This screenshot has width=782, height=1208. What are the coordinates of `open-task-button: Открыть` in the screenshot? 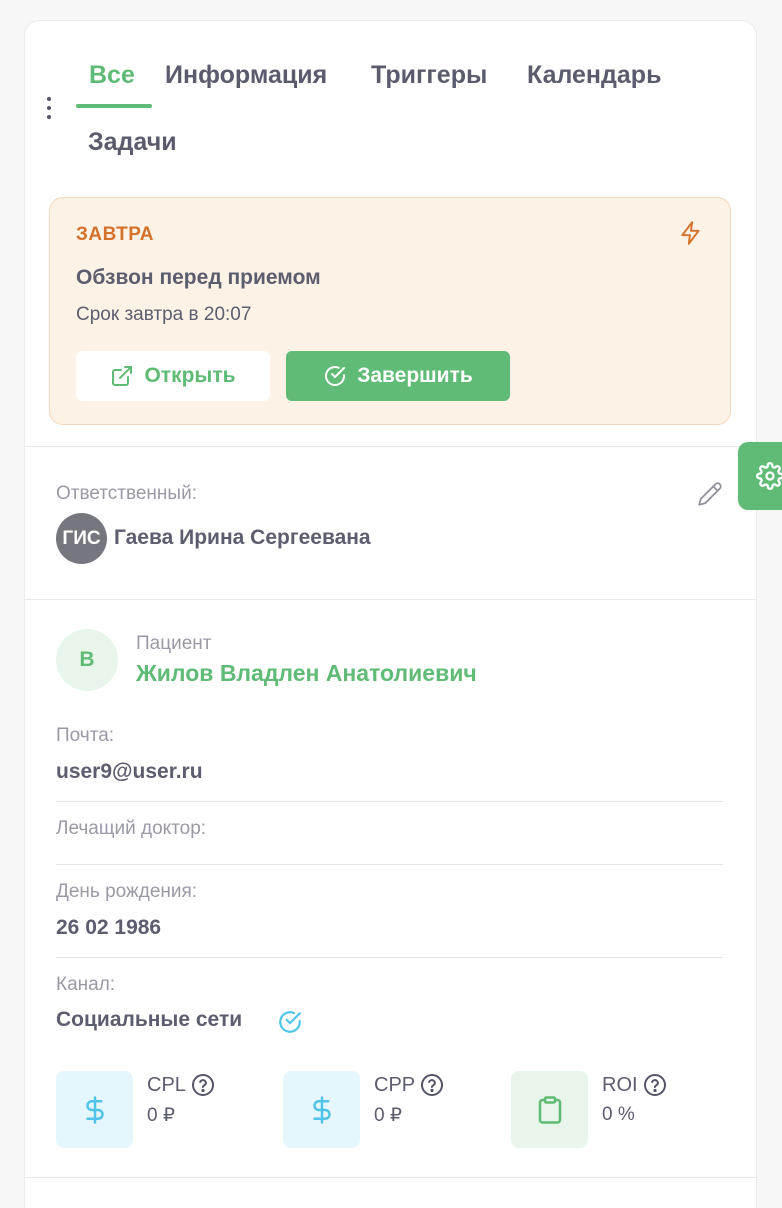 It's located at (173, 376).